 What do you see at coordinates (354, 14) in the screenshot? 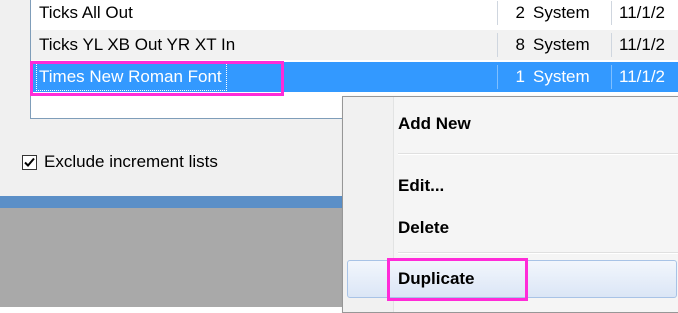
I see `table-row: Ticks All Out 2 System 11/1/2` at bounding box center [354, 14].